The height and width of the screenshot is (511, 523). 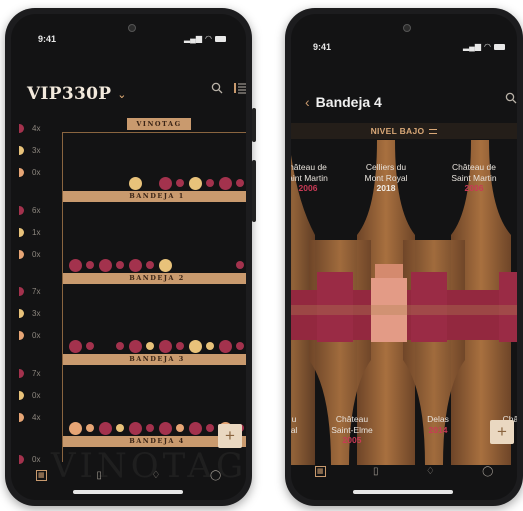 I want to click on level-menu-icon, so click(x=433, y=131).